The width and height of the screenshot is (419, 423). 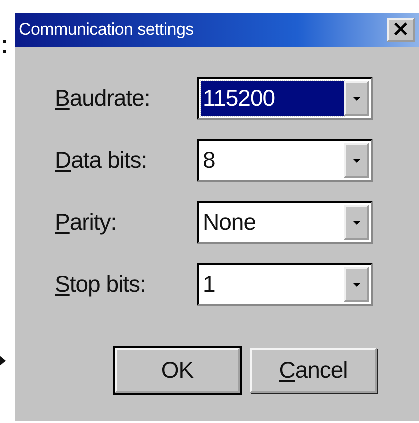 What do you see at coordinates (86, 222) in the screenshot?
I see `field-label: Parity:` at bounding box center [86, 222].